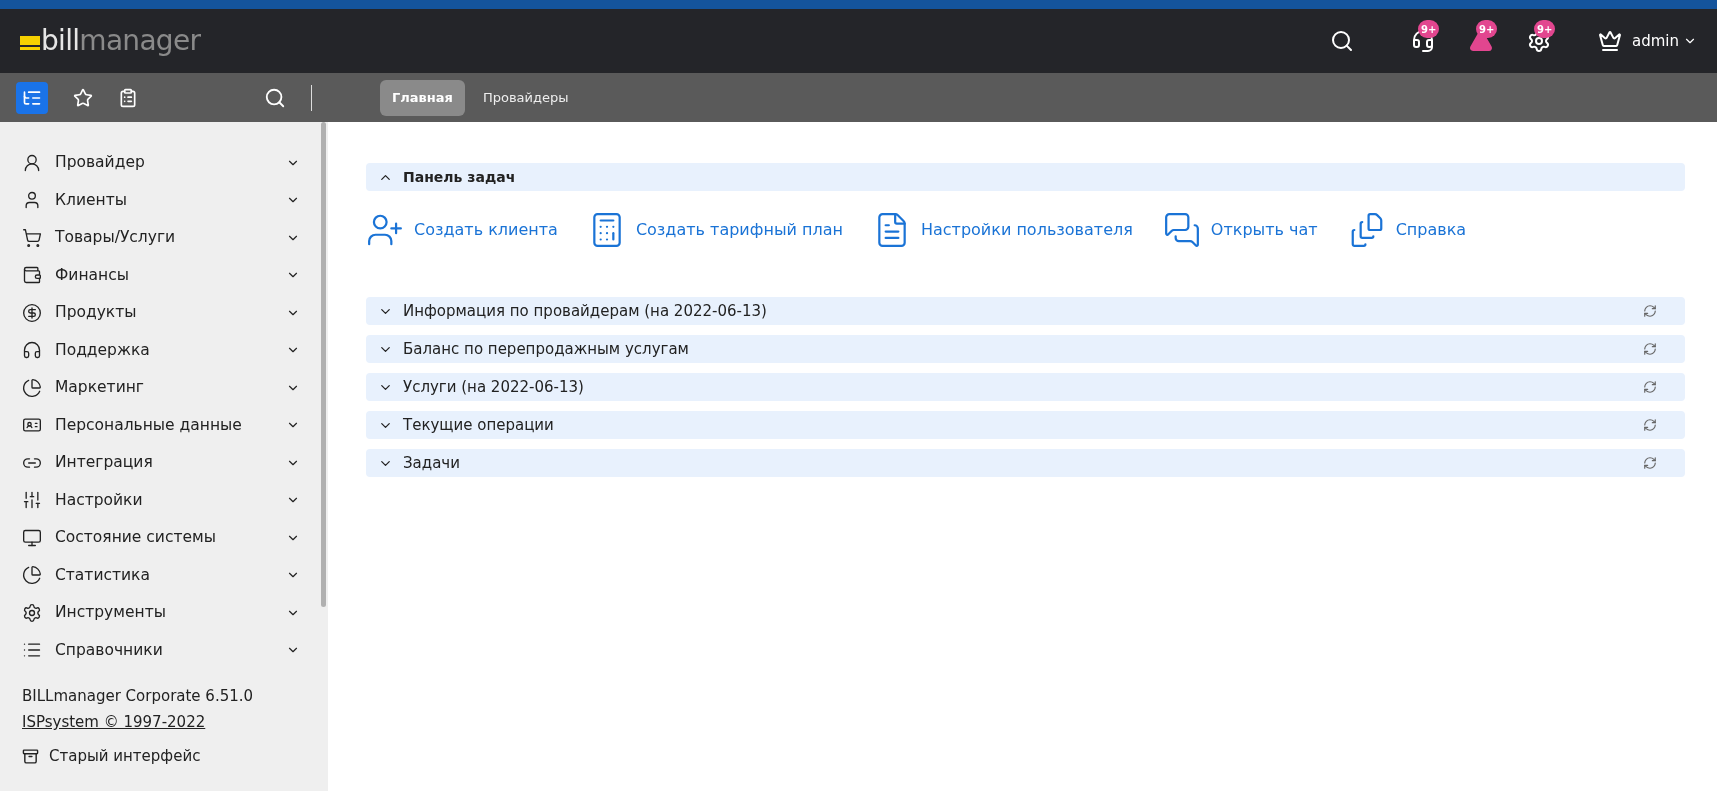 The width and height of the screenshot is (1717, 791). I want to click on section-header: Услуги (на 2022-06-13), so click(1025, 387).